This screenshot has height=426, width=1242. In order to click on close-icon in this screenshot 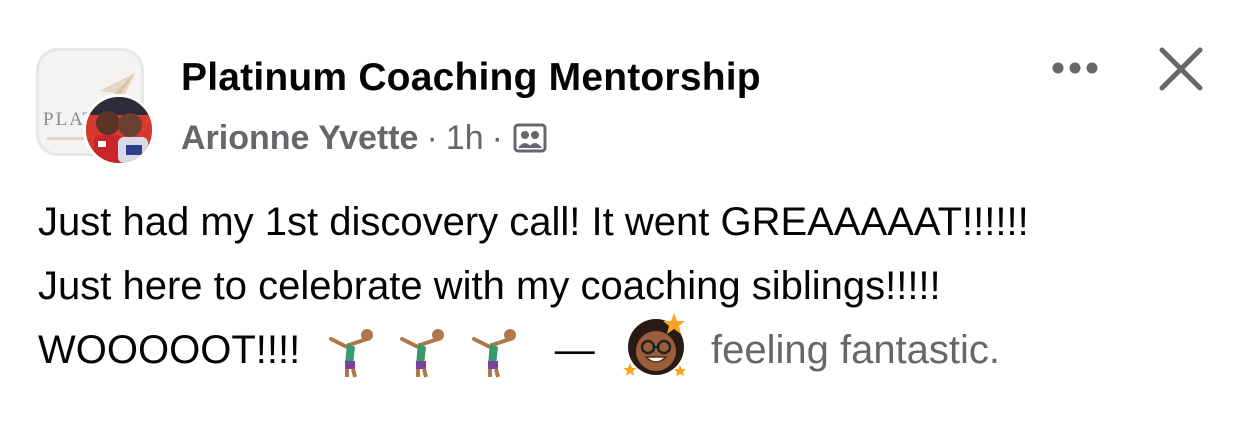, I will do `click(1181, 69)`.